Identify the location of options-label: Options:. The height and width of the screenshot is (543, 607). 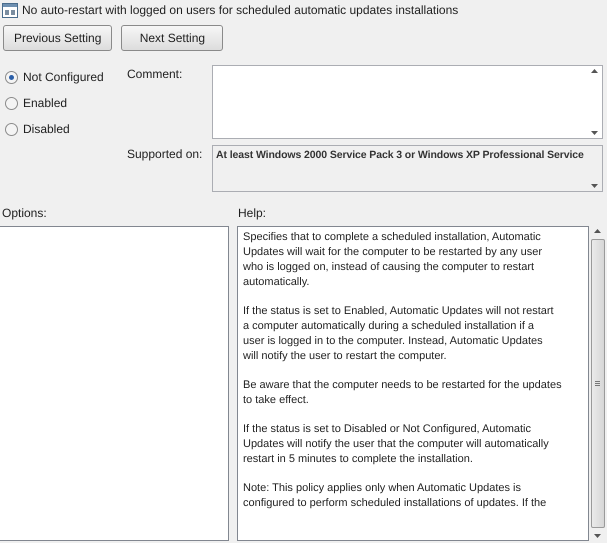
(25, 214).